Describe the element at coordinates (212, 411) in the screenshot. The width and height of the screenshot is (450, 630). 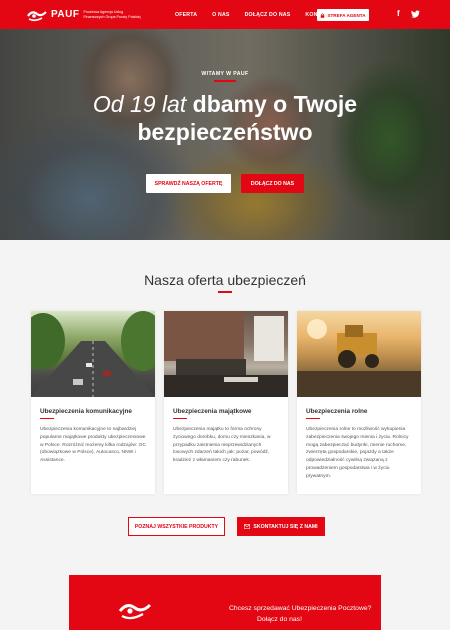
I see `card-title-property: Ubezpieczenia majątkowe` at that location.